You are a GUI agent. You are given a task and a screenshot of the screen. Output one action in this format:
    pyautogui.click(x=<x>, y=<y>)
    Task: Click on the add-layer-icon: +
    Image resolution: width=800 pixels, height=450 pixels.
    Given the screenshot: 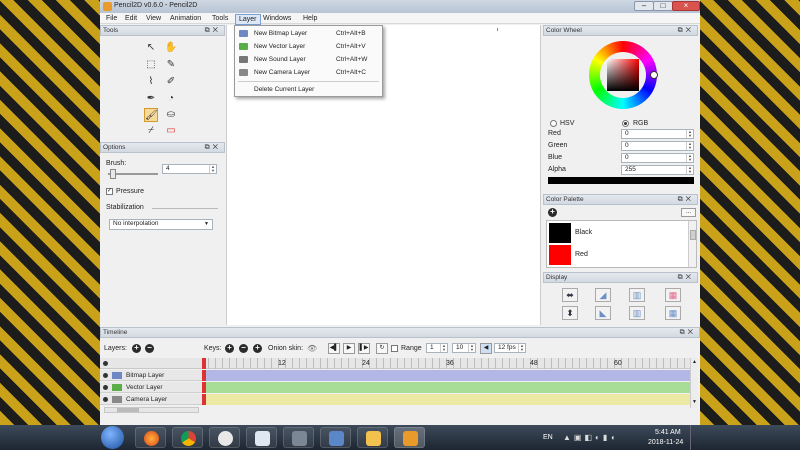 What is the action you would take?
    pyautogui.click(x=136, y=348)
    